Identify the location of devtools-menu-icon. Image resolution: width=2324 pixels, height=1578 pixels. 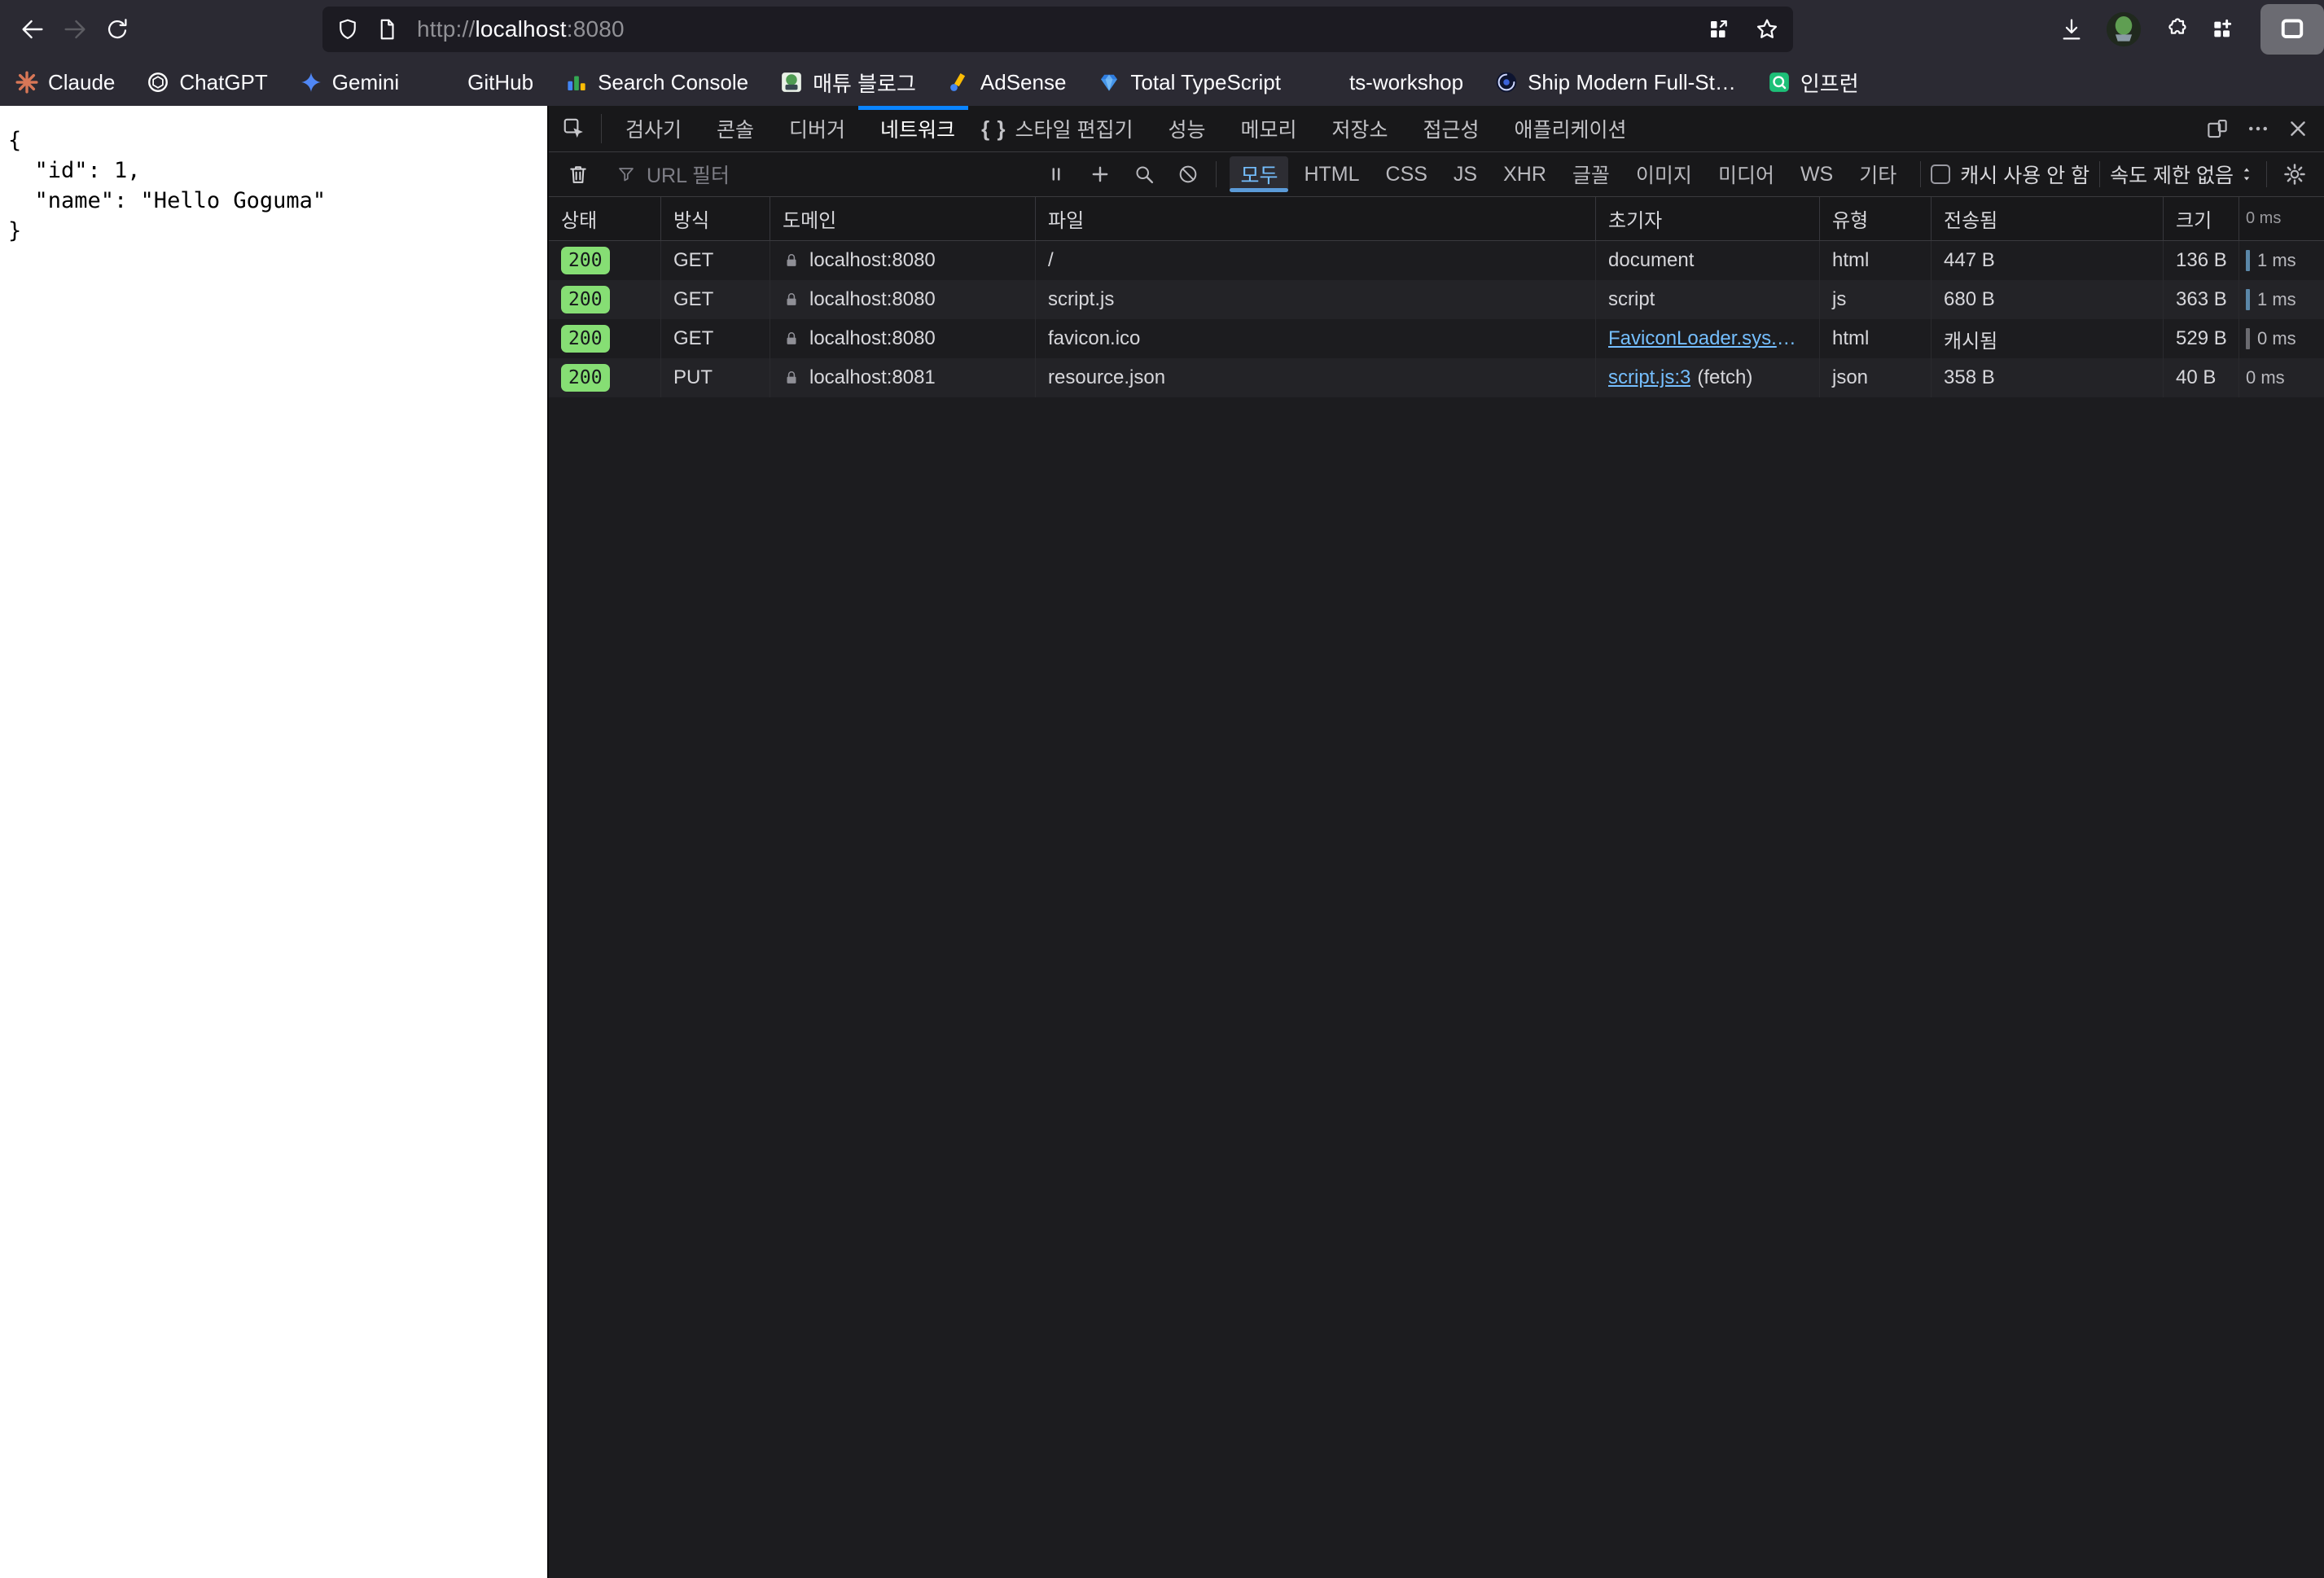
(2258, 128).